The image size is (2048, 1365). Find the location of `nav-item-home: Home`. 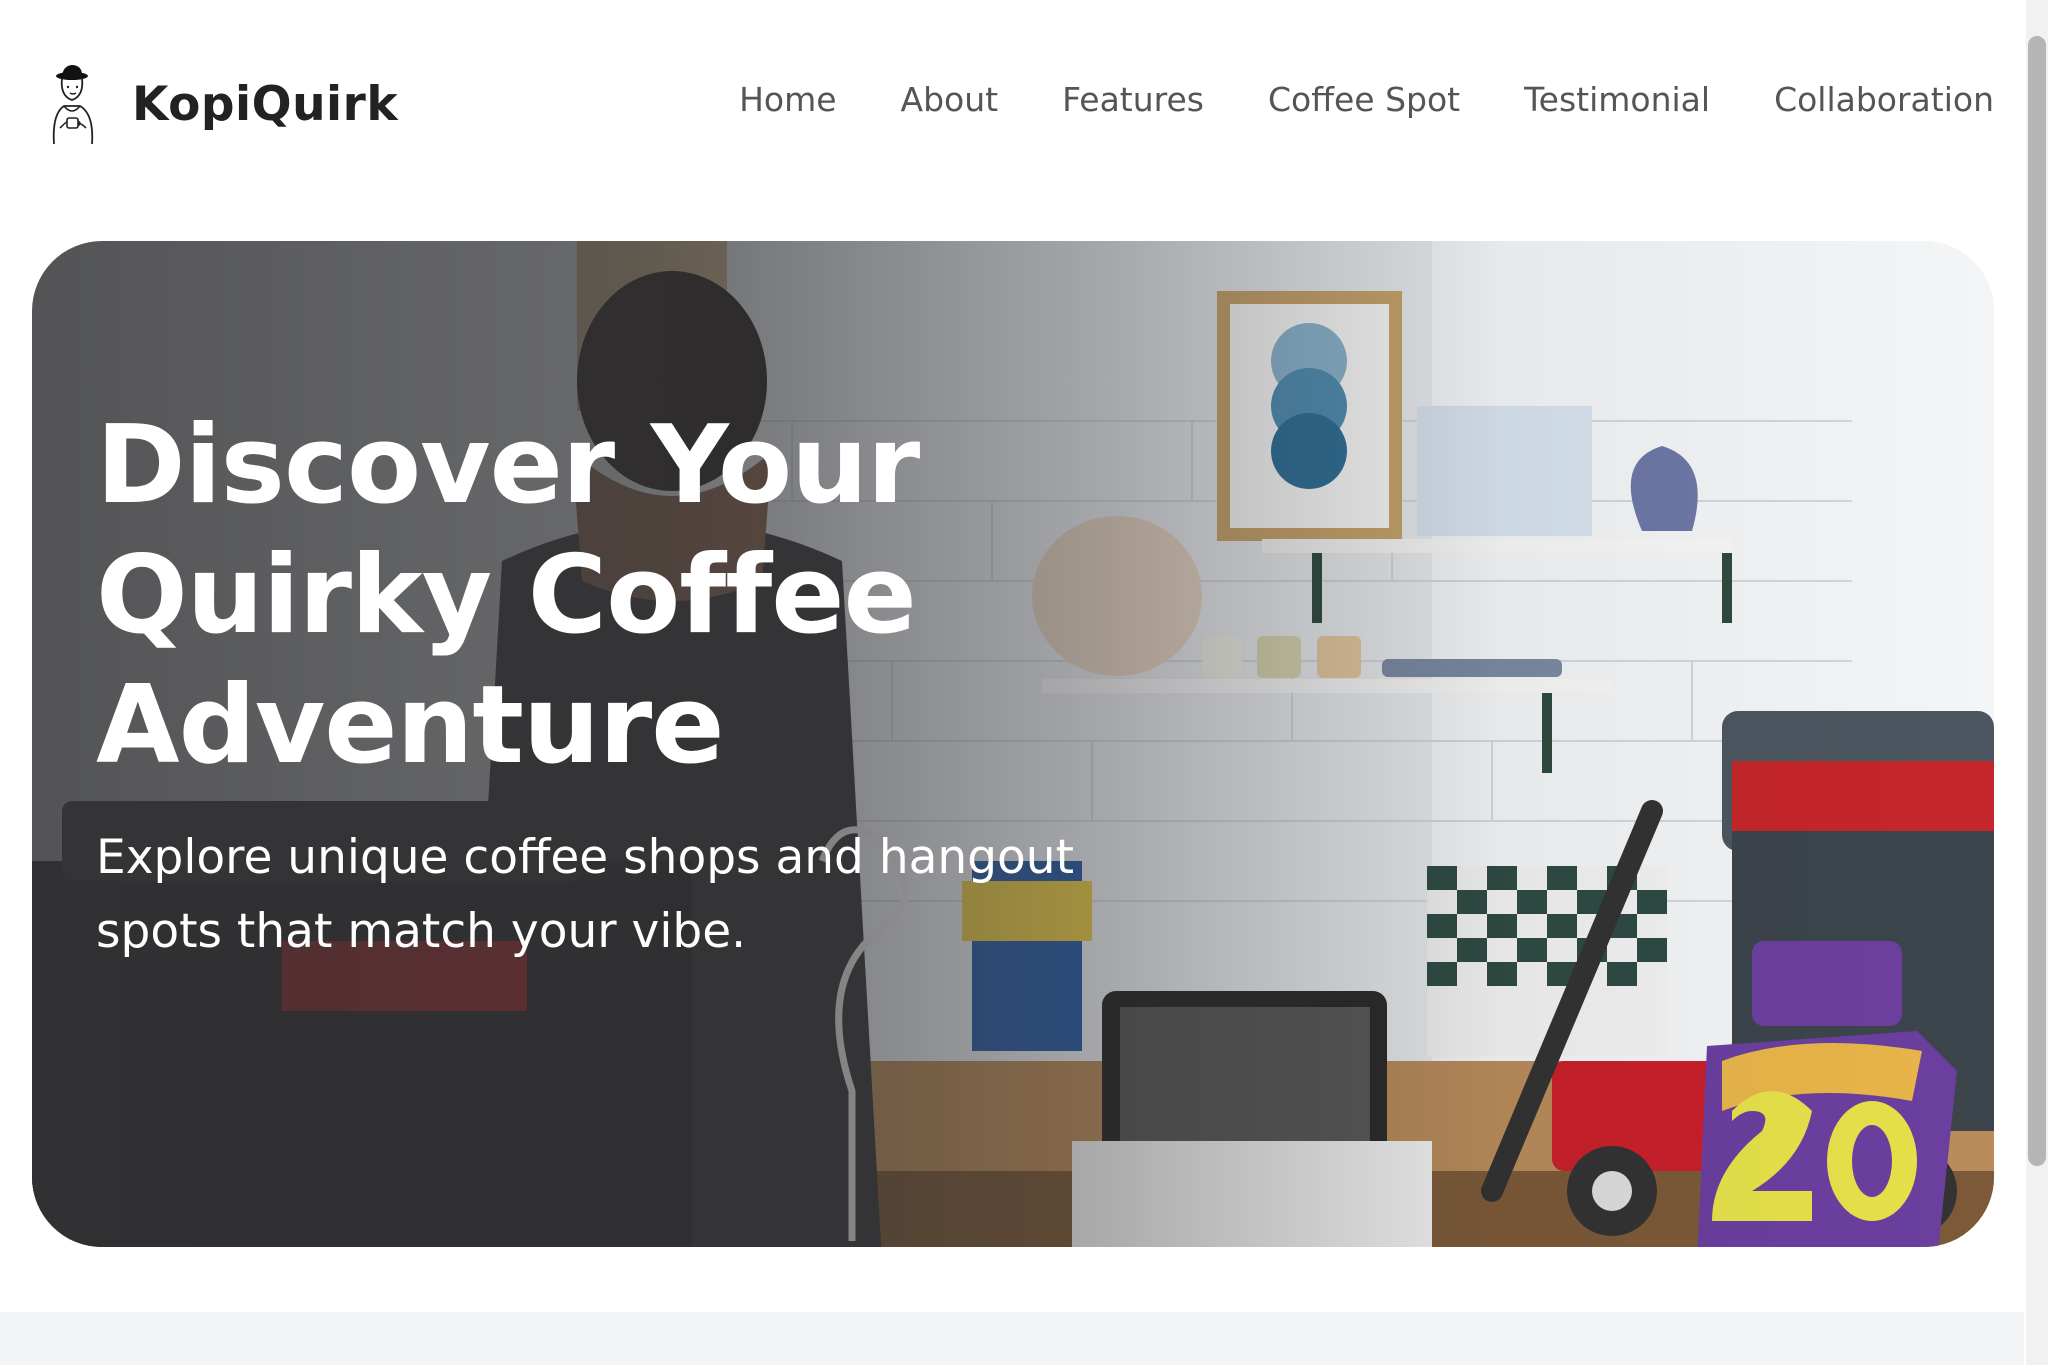

nav-item-home: Home is located at coordinates (787, 99).